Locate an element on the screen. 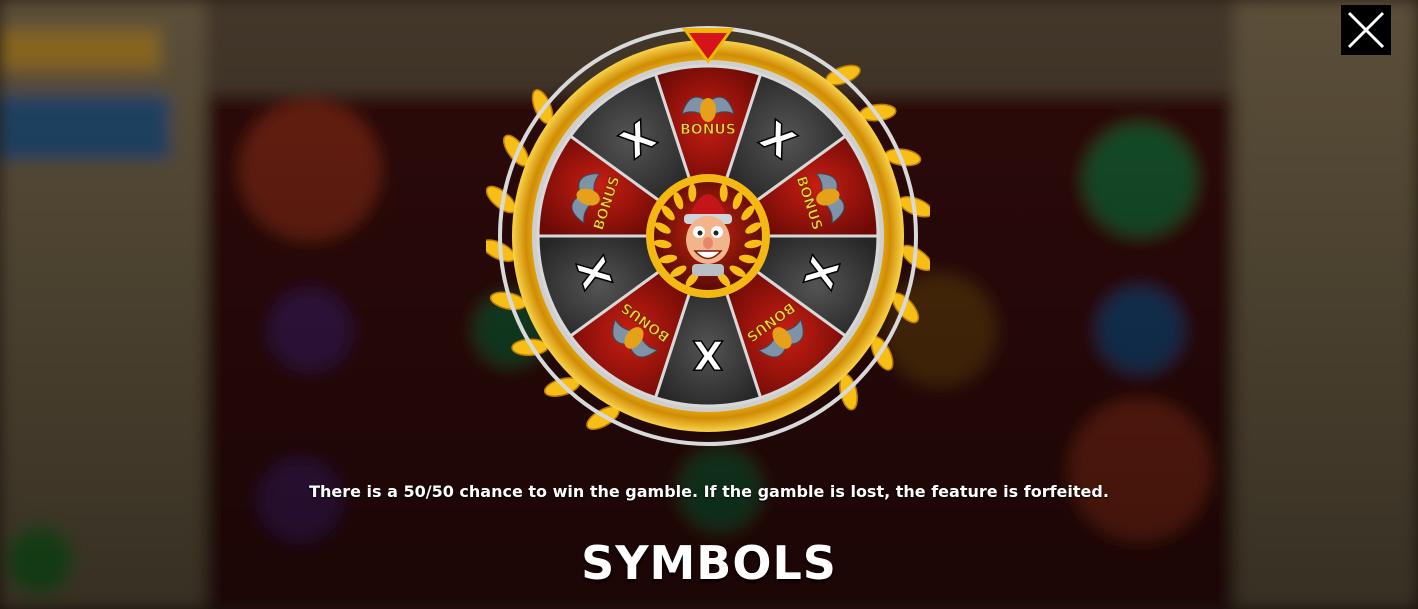 The image size is (1418, 609). close-icon is located at coordinates (1366, 30).